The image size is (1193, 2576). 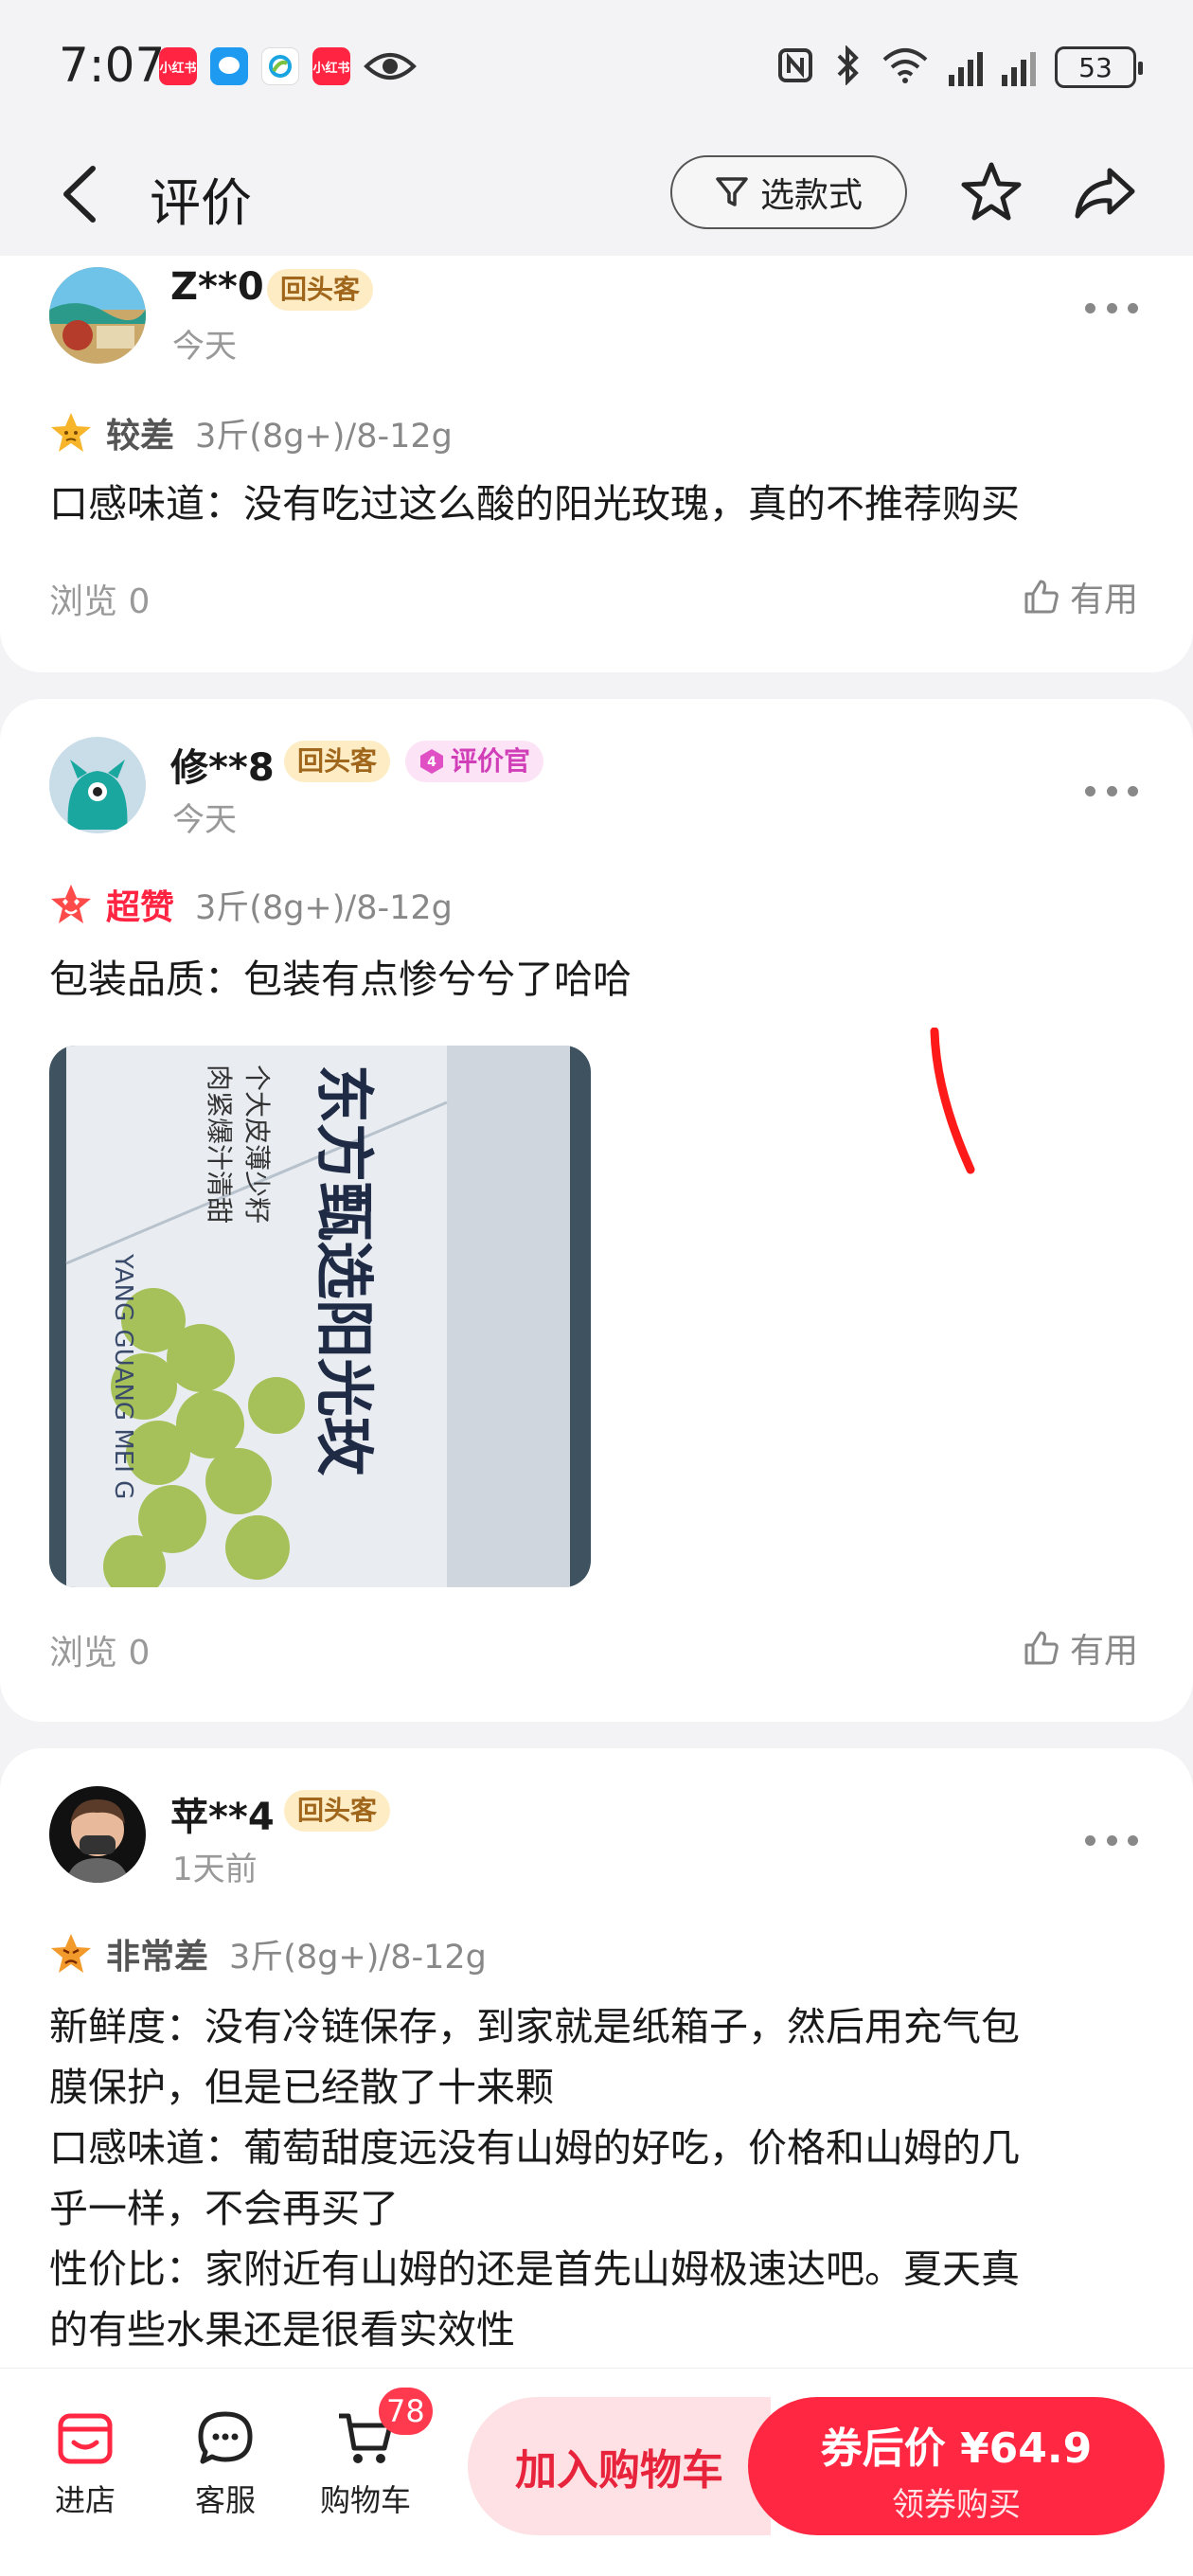 What do you see at coordinates (491, 761) in the screenshot?
I see `reviewer-badge-label: 评价官` at bounding box center [491, 761].